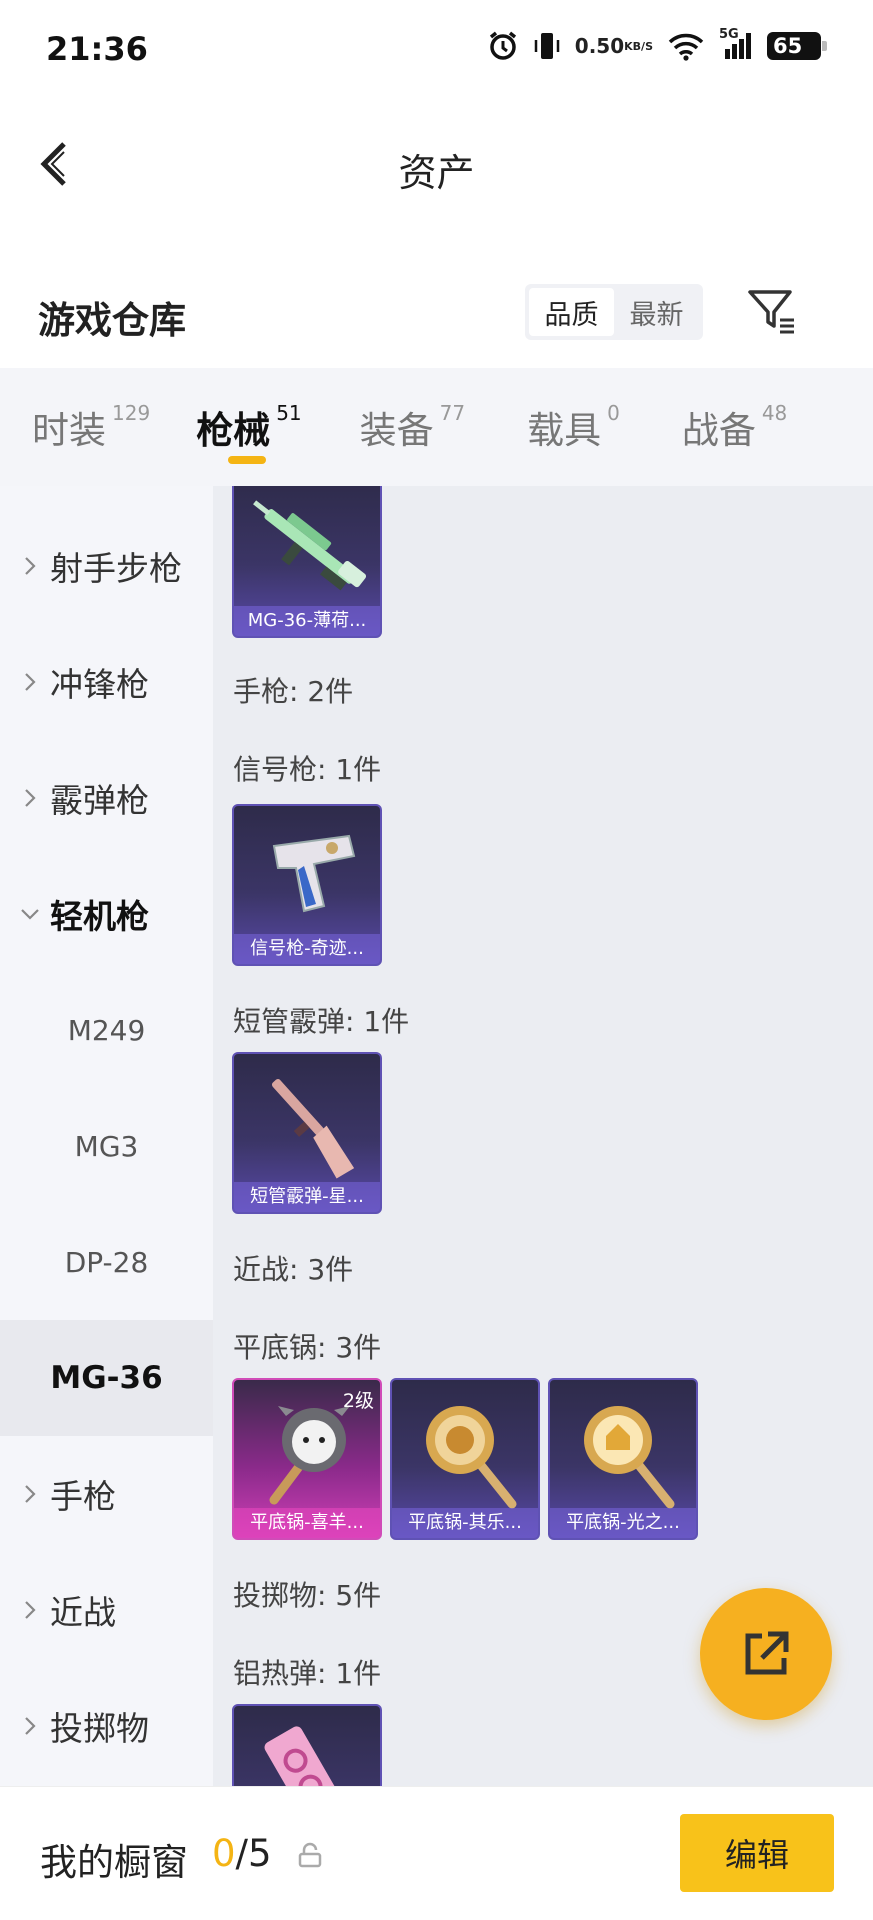 The height and width of the screenshot is (1920, 873). Describe the element at coordinates (106, 1262) in the screenshot. I see `sidebar-subitem-dp28: DP-28` at that location.